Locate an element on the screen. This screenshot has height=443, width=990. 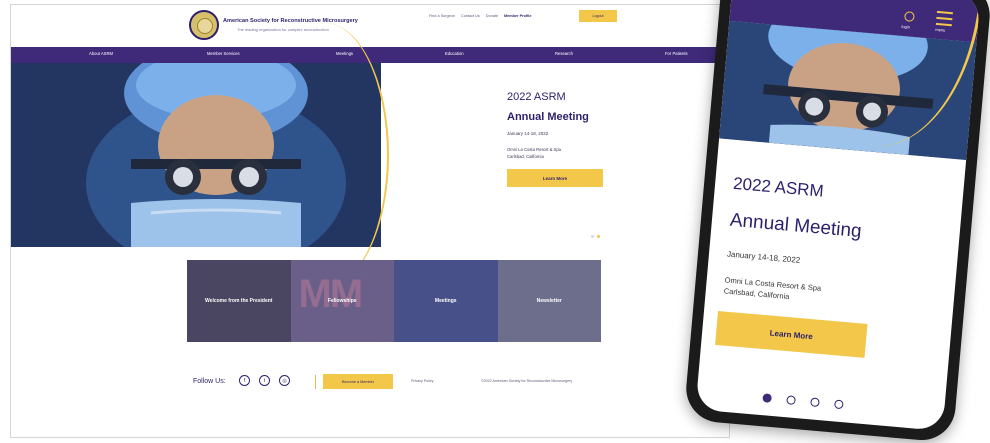
nav-member-services: Member Services is located at coordinates (223, 53).